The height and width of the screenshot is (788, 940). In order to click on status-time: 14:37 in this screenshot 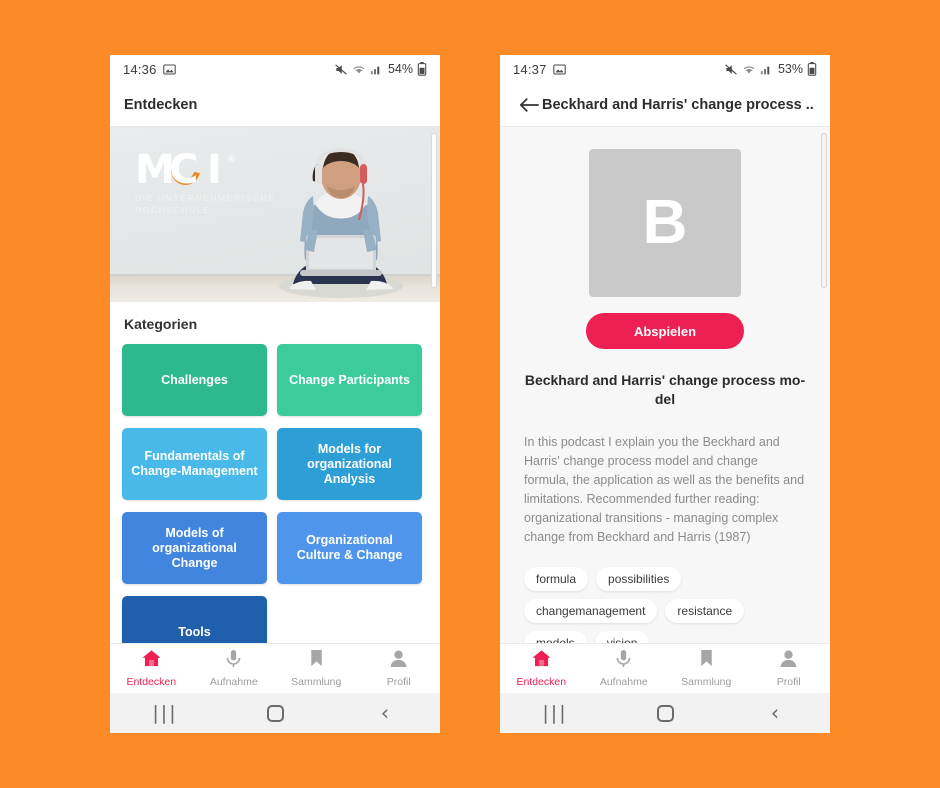, I will do `click(530, 69)`.